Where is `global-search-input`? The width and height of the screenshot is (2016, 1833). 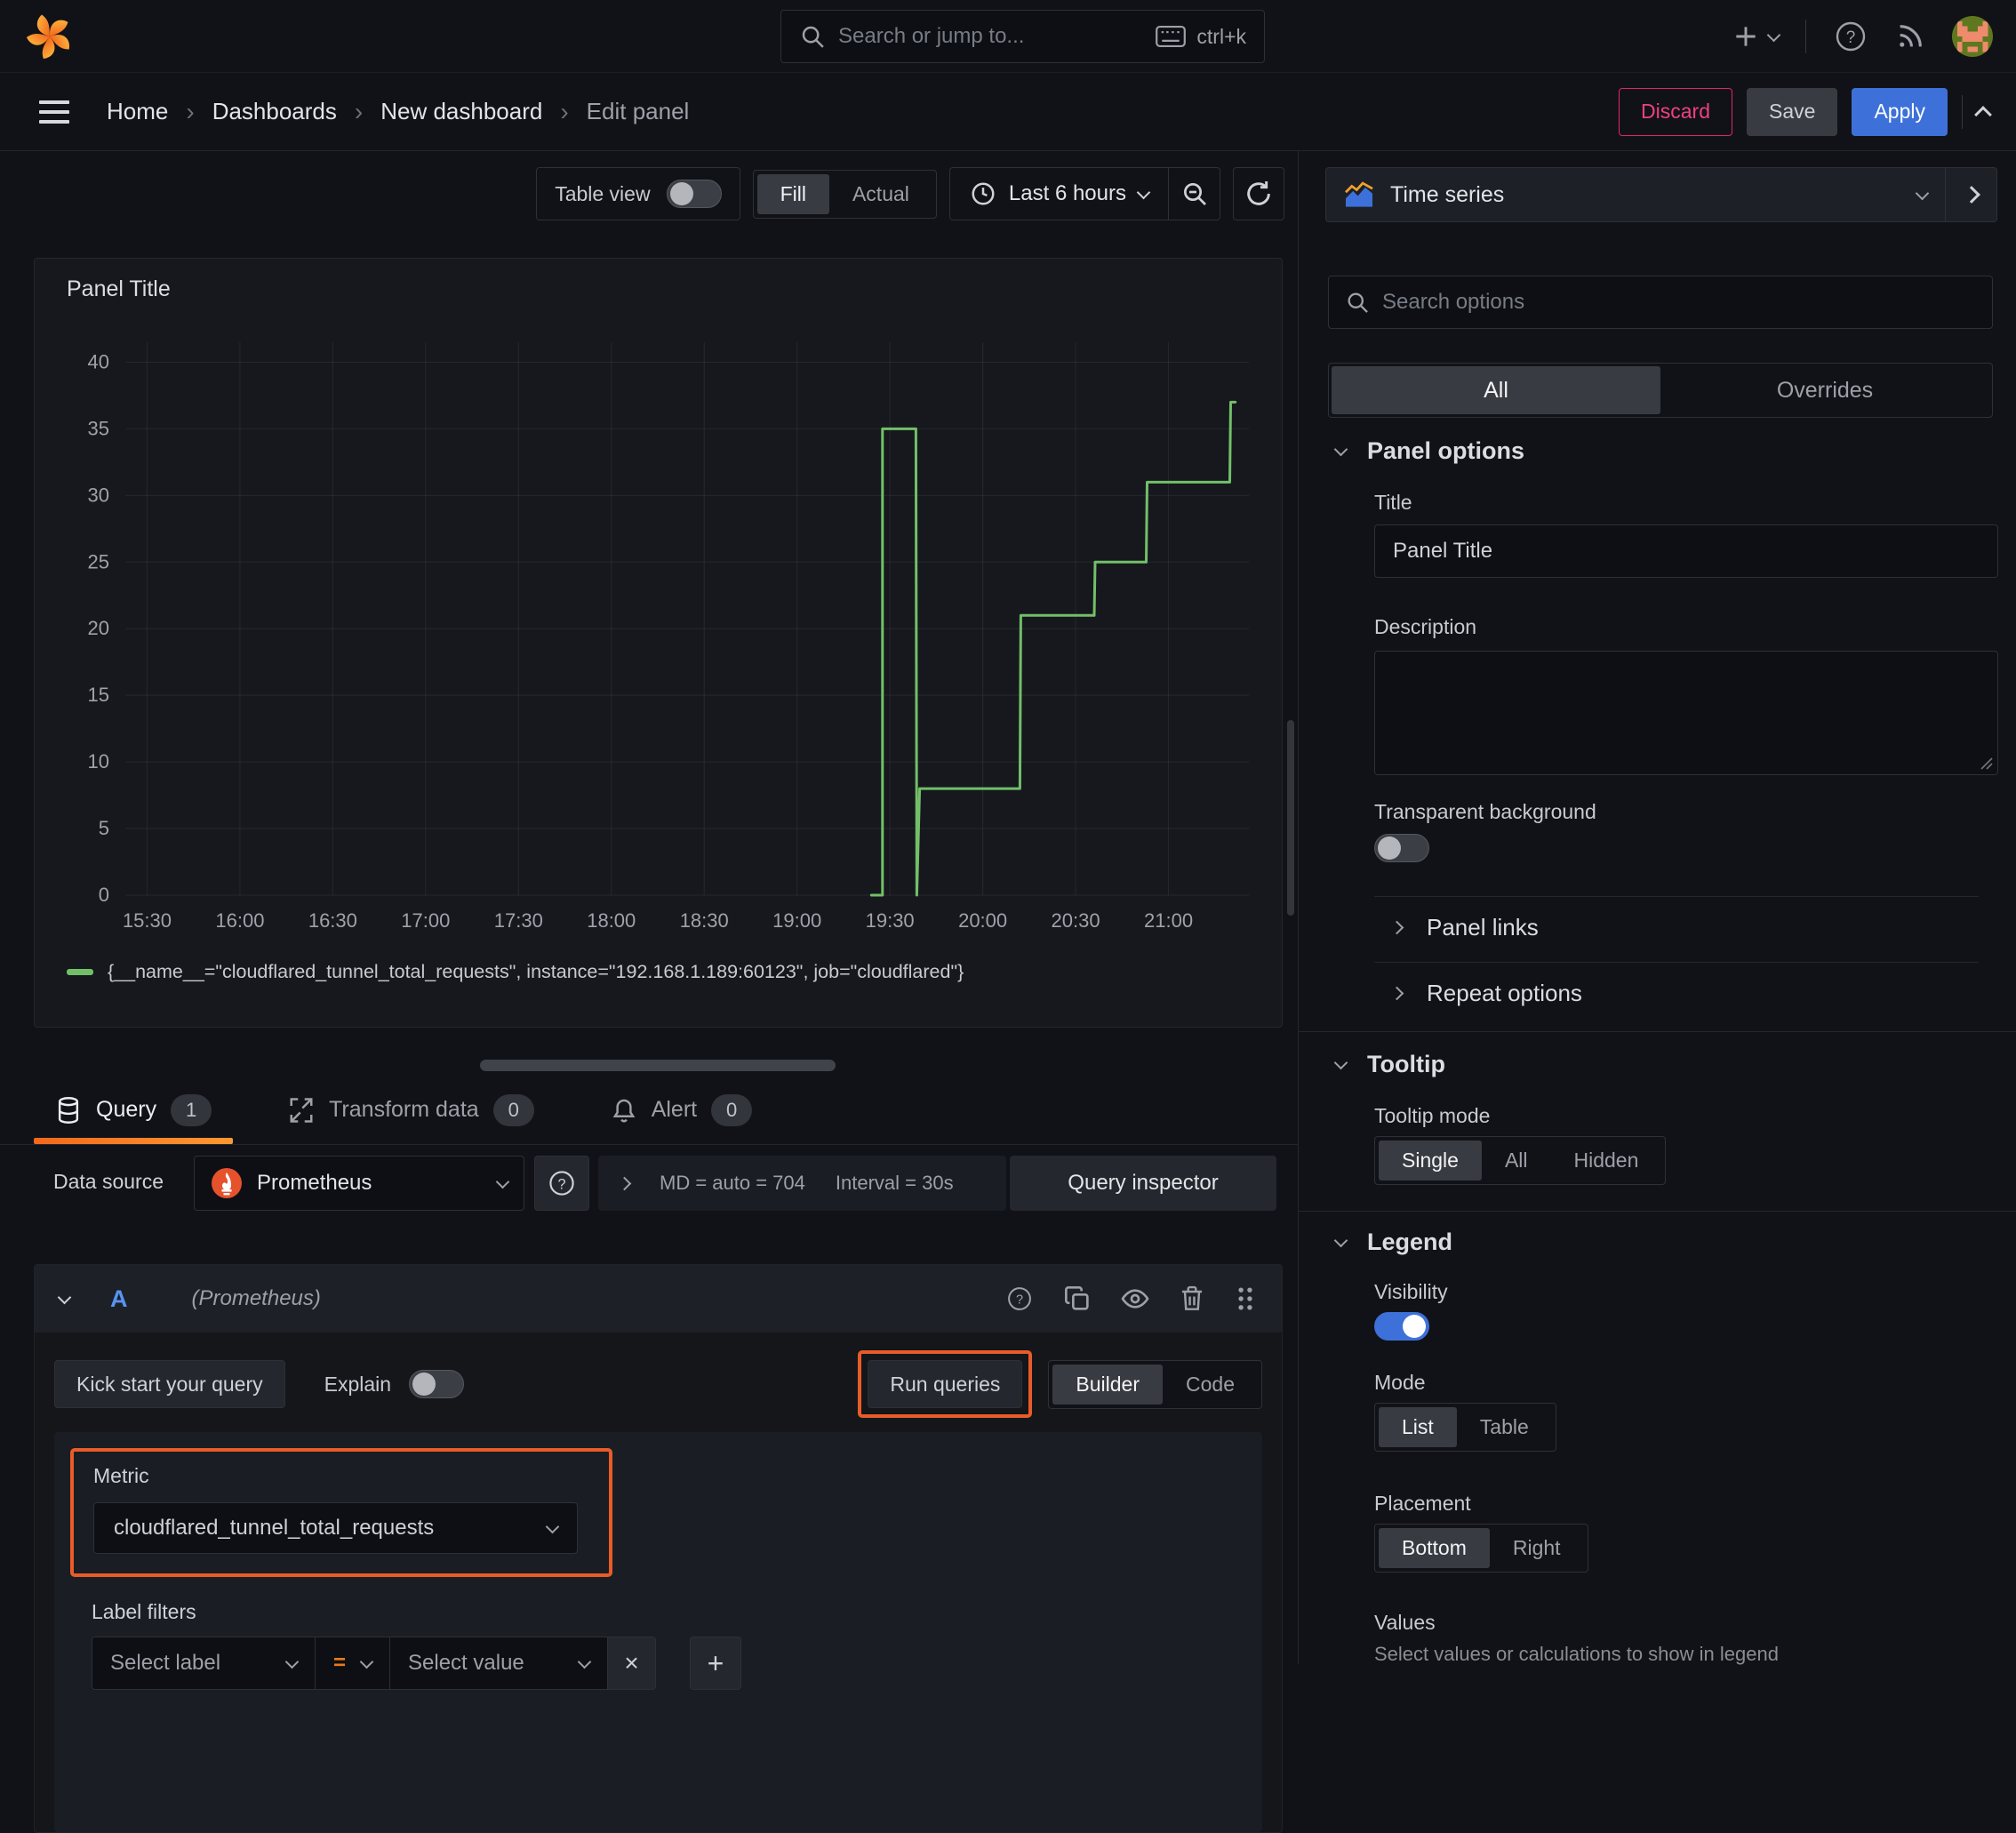 global-search-input is located at coordinates (991, 36).